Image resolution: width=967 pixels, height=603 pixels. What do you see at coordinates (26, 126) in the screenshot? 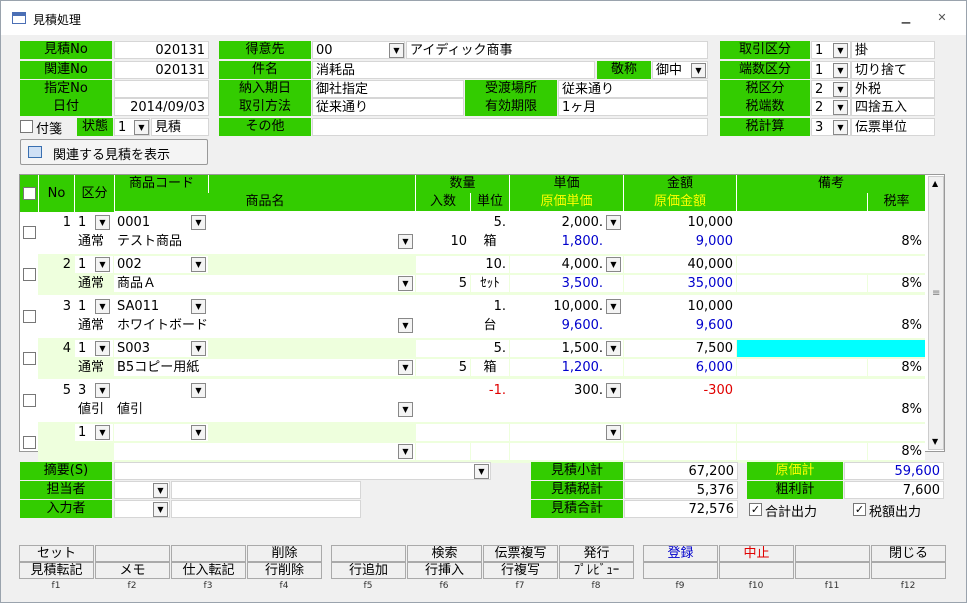
I see `sticky-checkbox` at bounding box center [26, 126].